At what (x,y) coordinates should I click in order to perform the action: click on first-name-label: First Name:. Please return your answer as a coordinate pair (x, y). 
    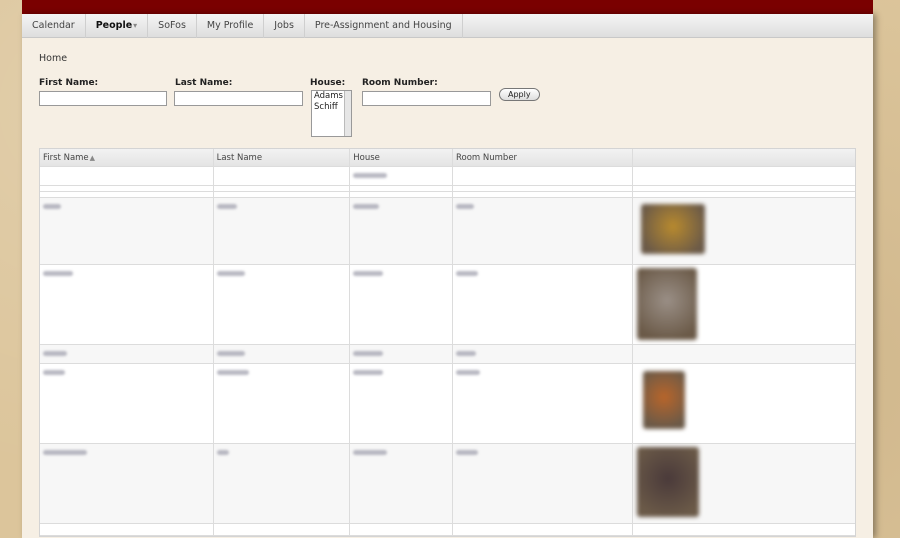
    Looking at the image, I should click on (69, 83).